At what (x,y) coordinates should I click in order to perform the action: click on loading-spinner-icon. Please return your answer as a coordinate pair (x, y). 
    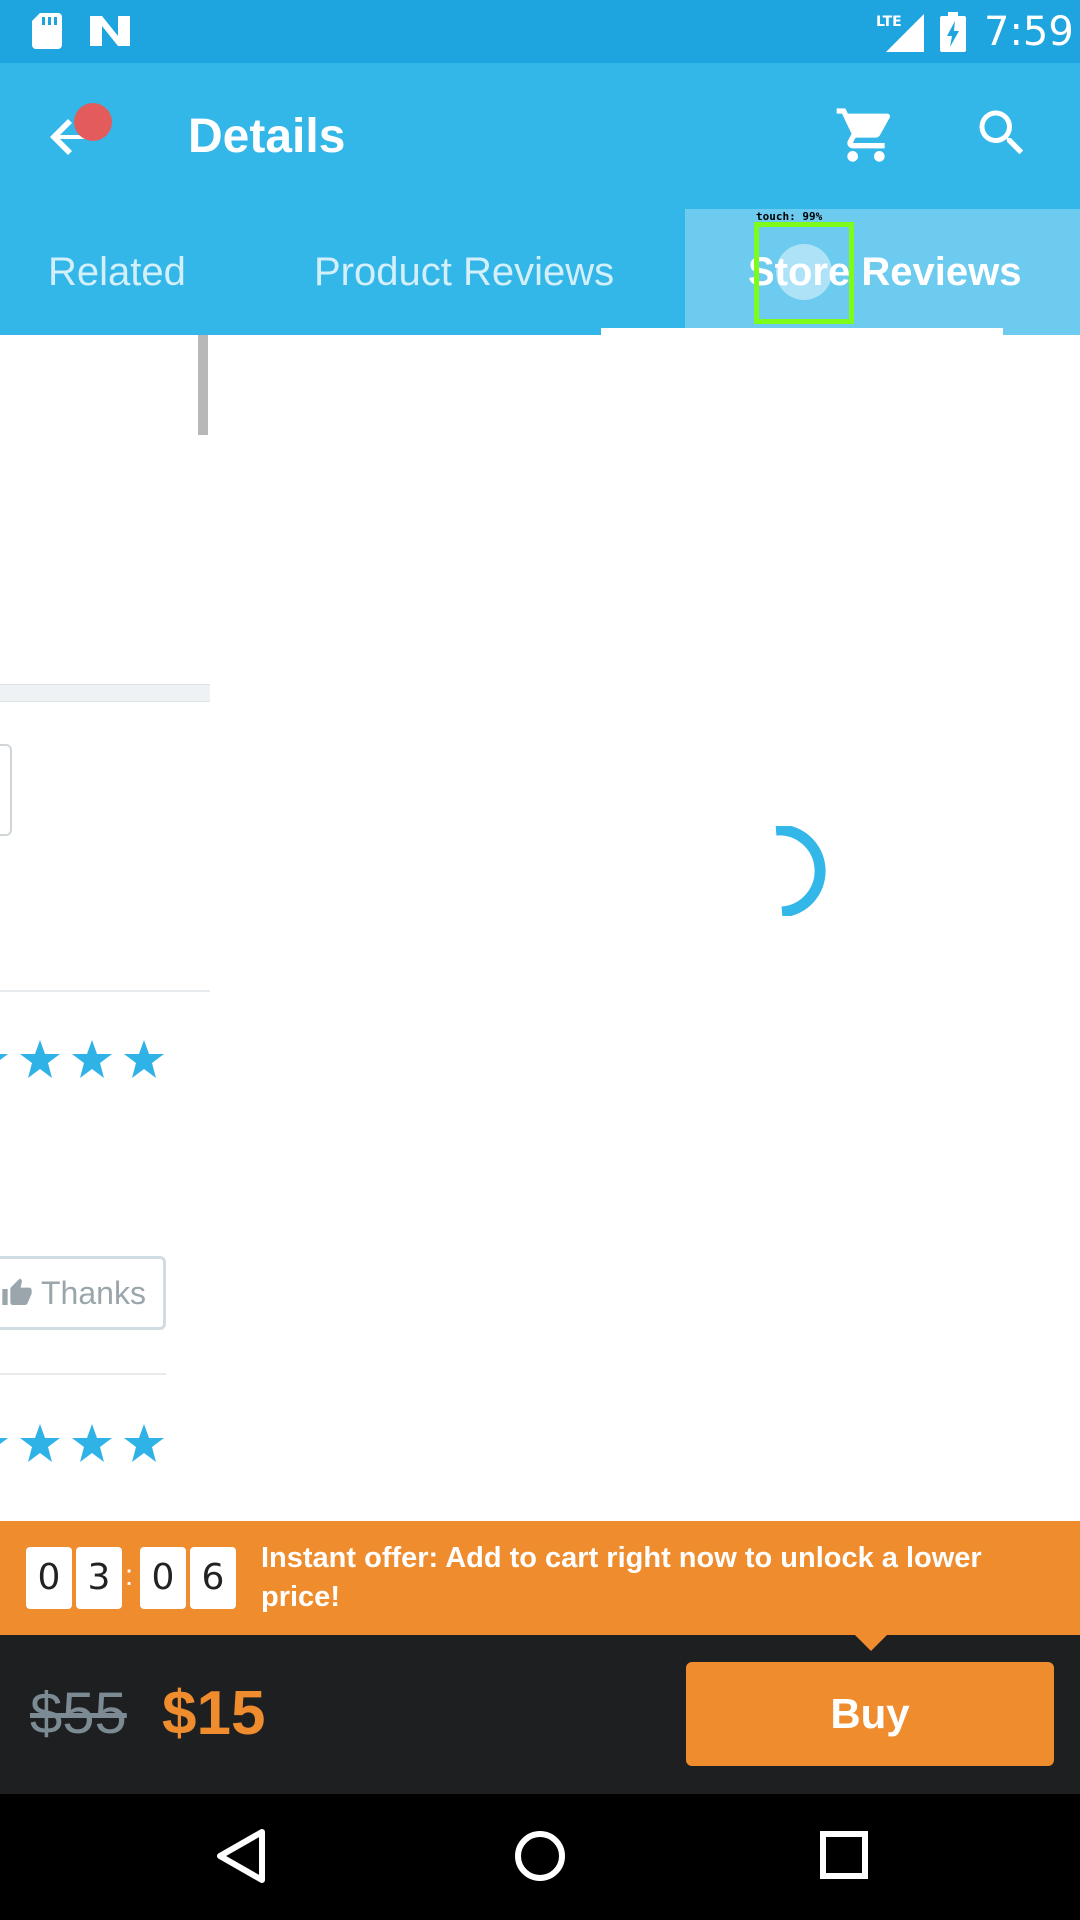
    Looking at the image, I should click on (800, 871).